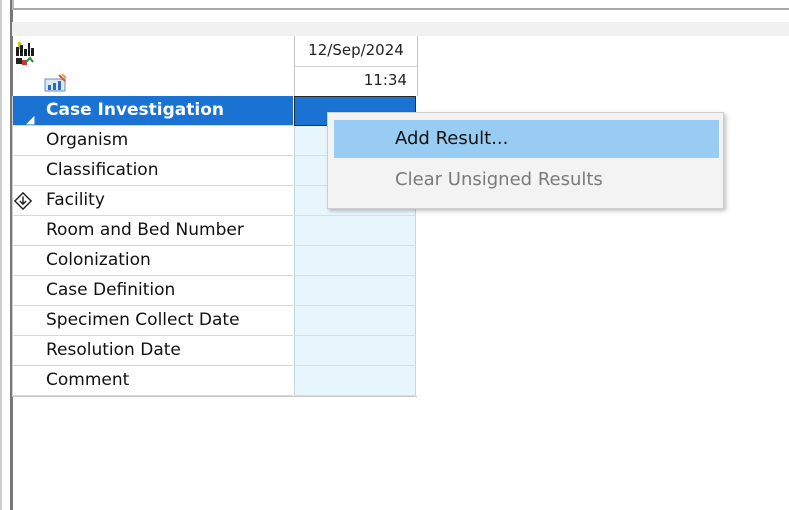 This screenshot has width=789, height=510. I want to click on row-label: Room and Bed Number, so click(152, 231).